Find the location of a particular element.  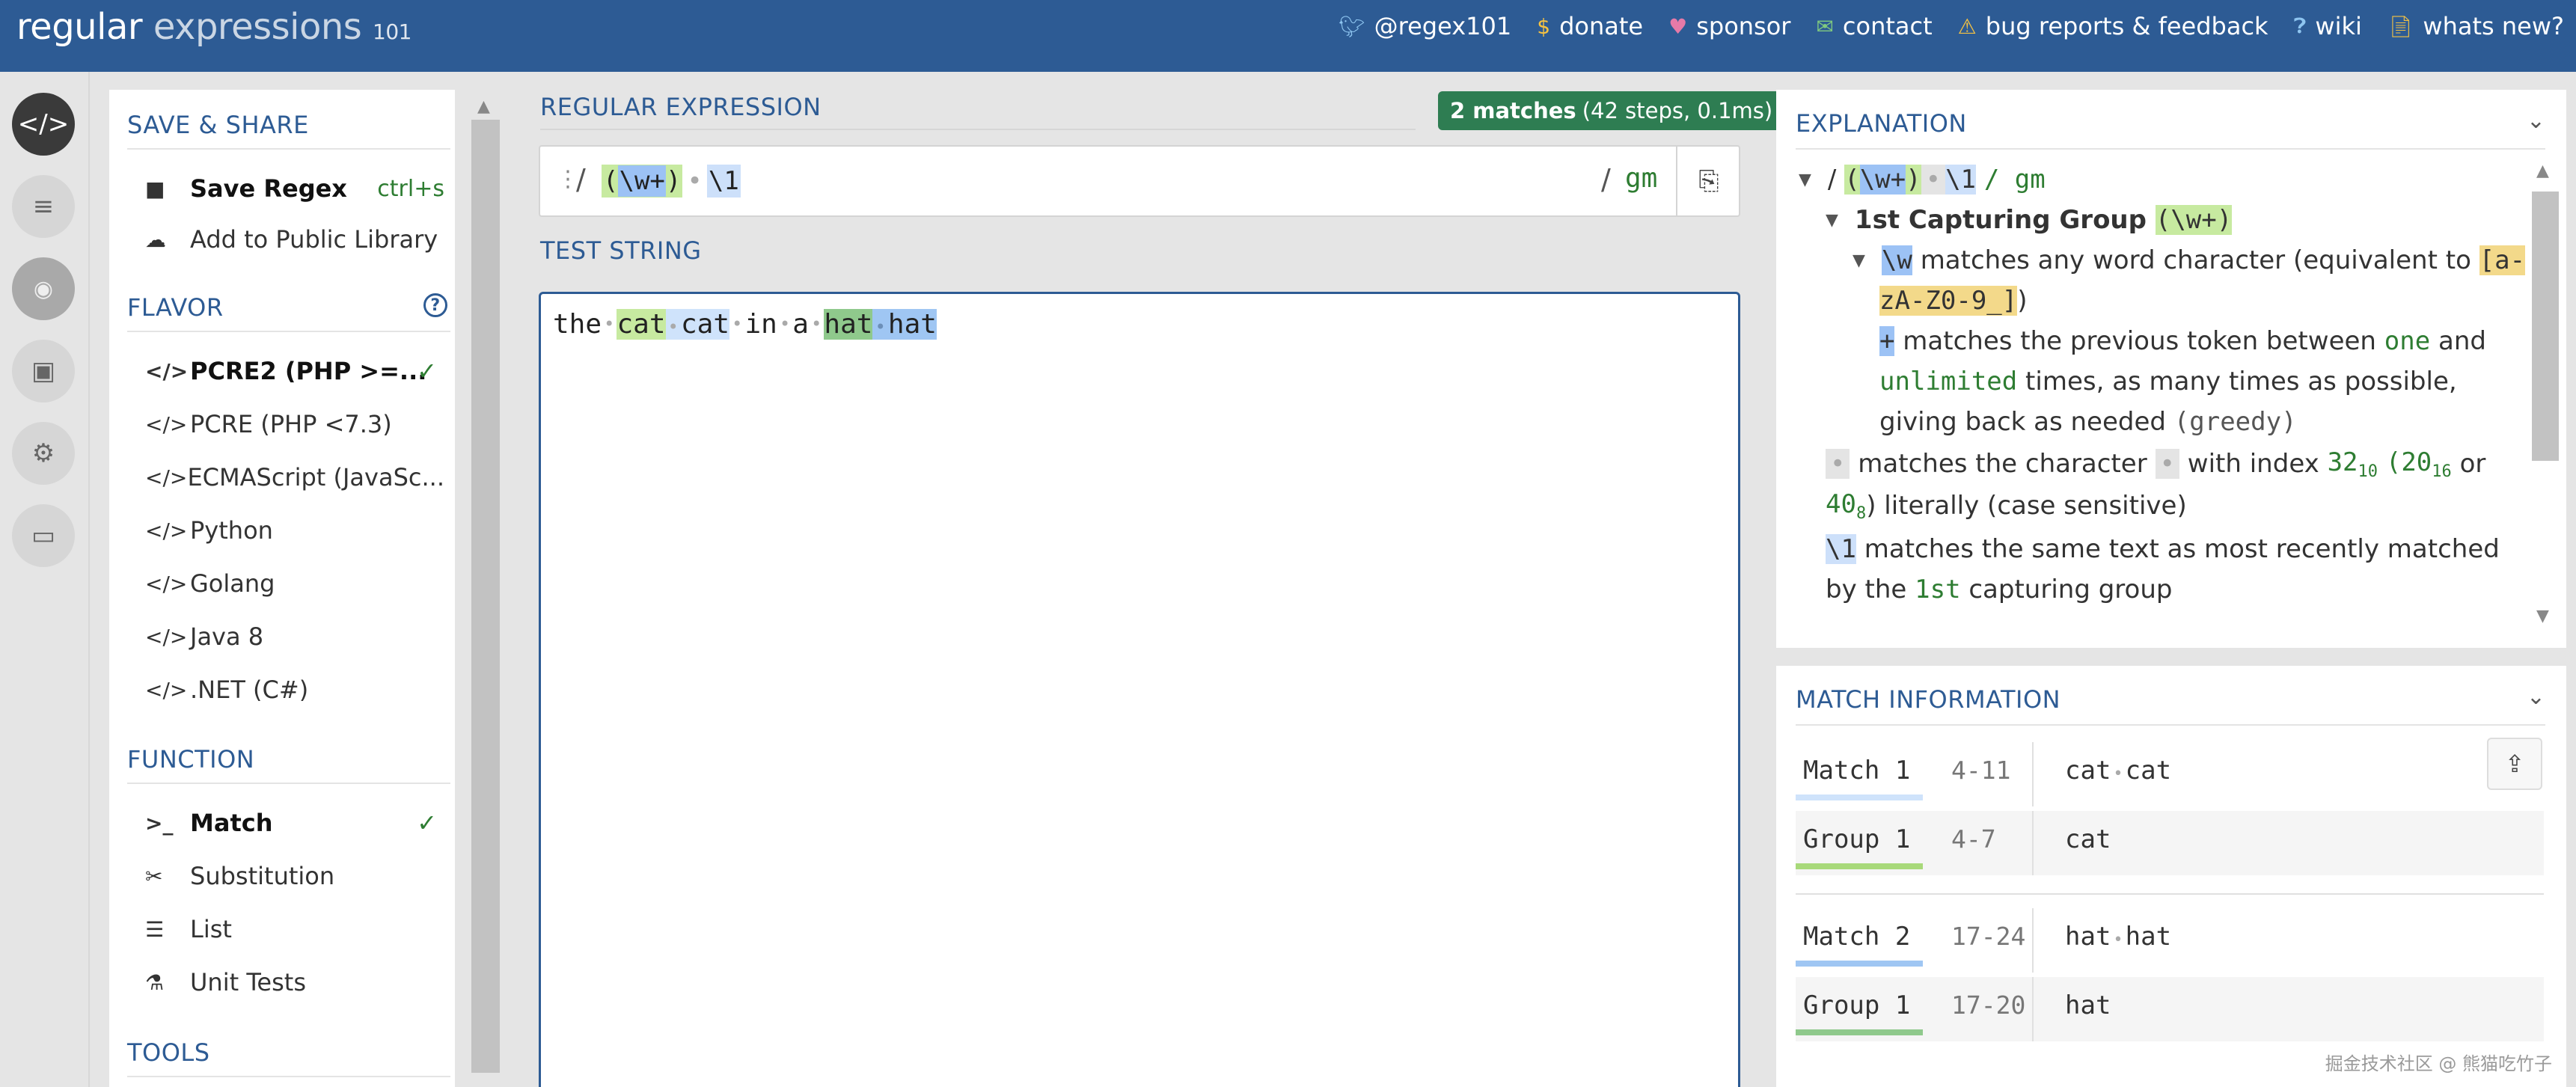

help-icon: ? is located at coordinates (435, 305).